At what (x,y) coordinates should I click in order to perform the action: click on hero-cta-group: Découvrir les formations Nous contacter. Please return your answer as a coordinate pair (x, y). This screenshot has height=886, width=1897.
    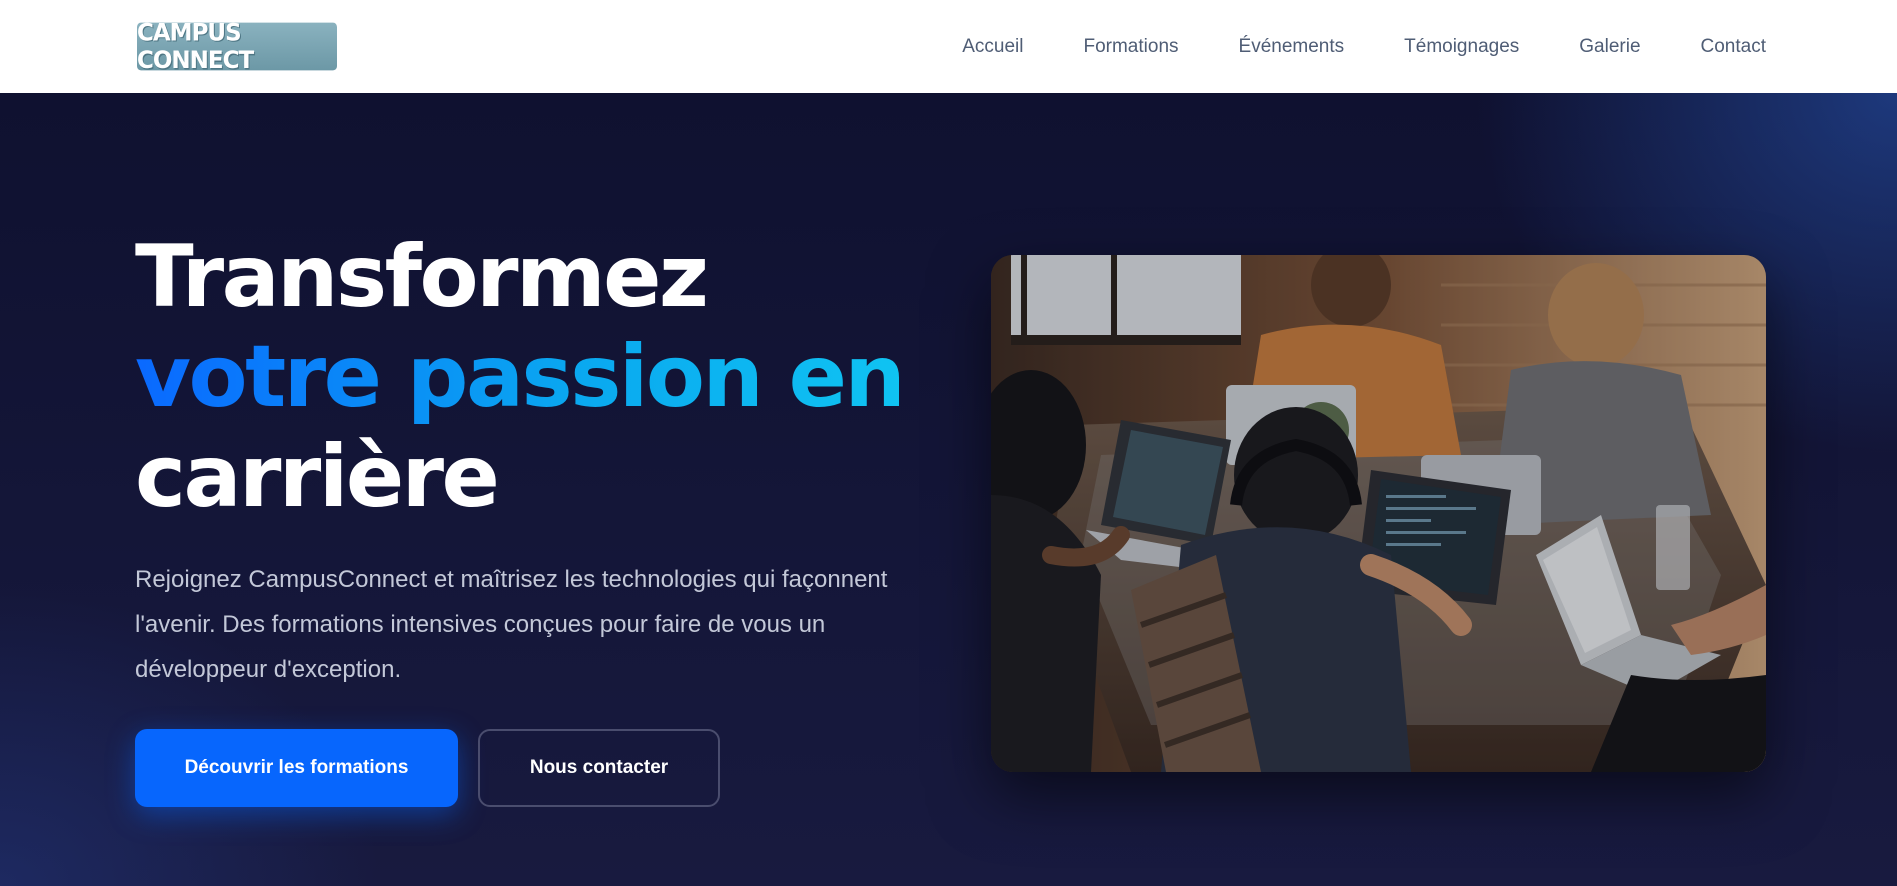
    Looking at the image, I should click on (427, 768).